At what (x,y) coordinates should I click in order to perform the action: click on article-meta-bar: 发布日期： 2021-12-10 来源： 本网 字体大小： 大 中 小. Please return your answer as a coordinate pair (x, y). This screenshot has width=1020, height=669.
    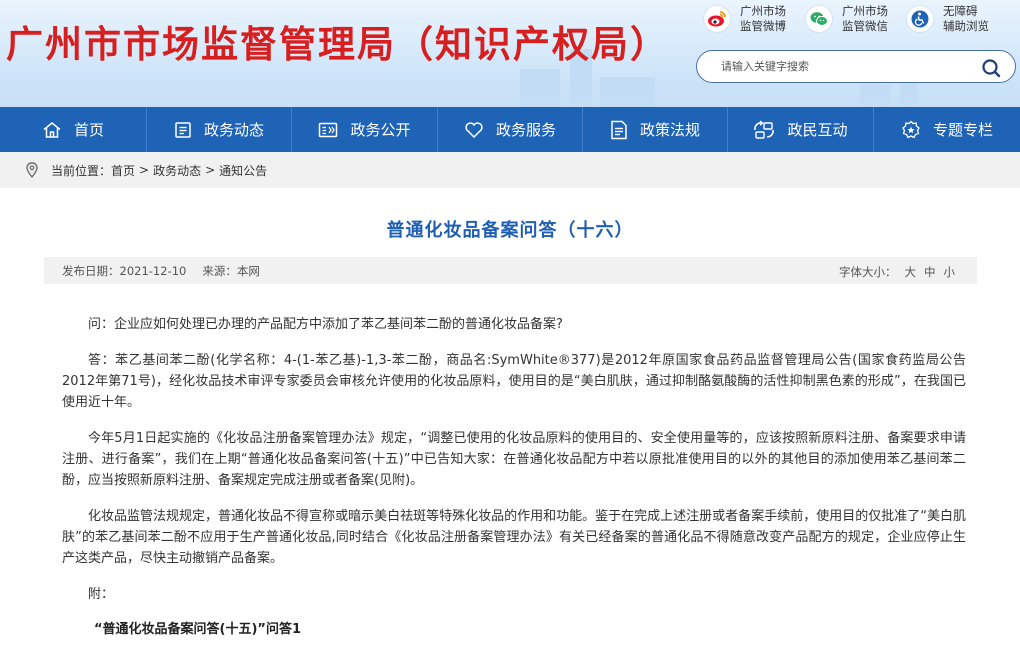
    Looking at the image, I should click on (510, 270).